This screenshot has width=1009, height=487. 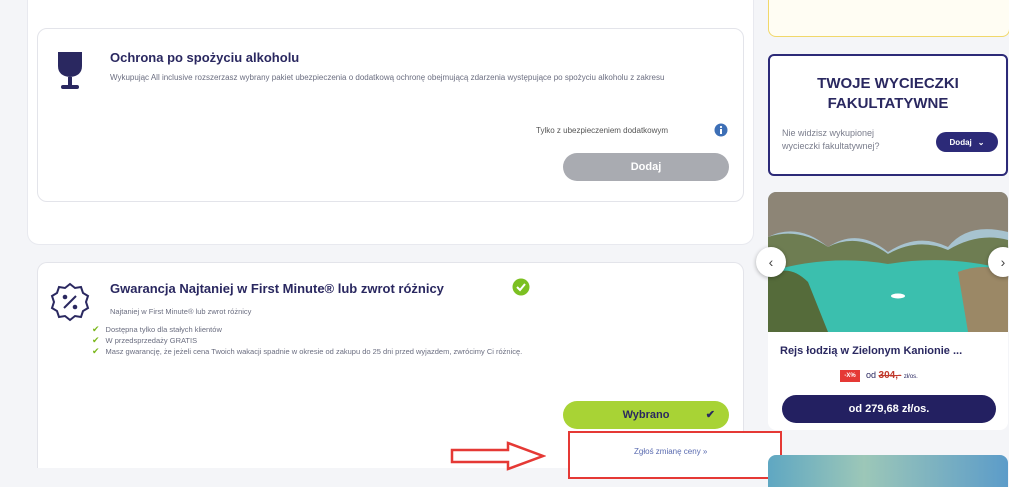 I want to click on check-circle-icon, so click(x=521, y=287).